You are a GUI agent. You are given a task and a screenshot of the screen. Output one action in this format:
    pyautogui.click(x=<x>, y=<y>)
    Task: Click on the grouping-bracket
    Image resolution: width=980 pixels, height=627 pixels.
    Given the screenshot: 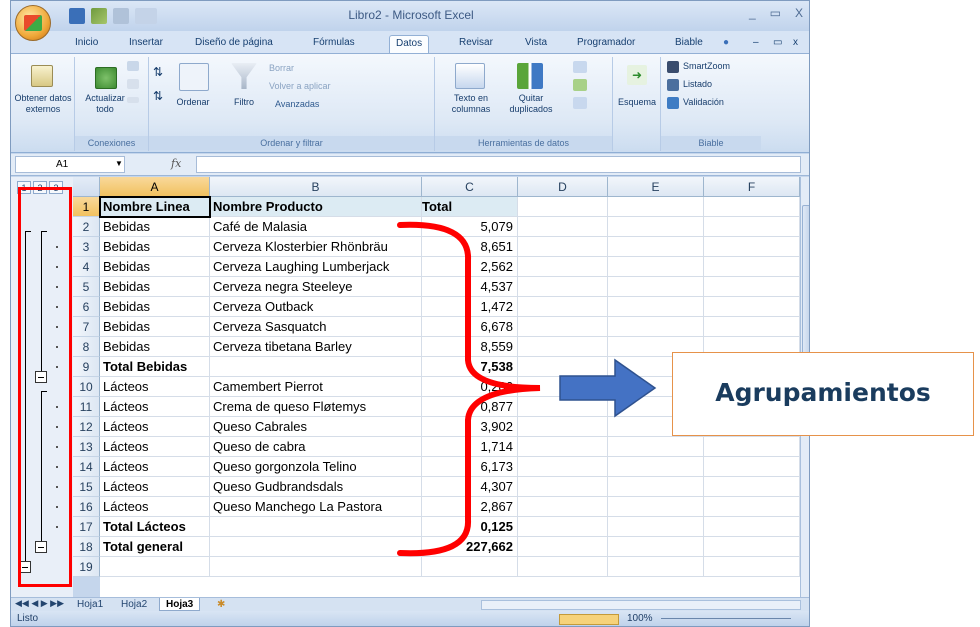 What is the action you would take?
    pyautogui.click(x=469, y=389)
    